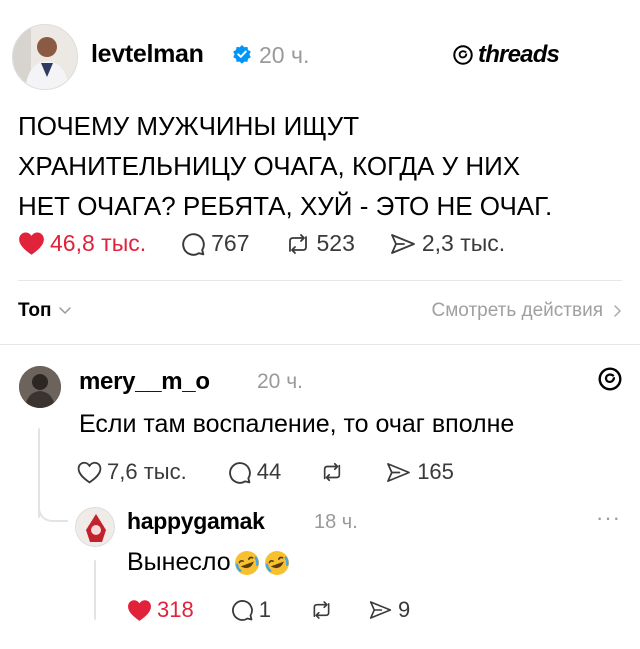 Image resolution: width=640 pixels, height=649 pixels. I want to click on reply-author-username: mery__m_o, so click(144, 382).